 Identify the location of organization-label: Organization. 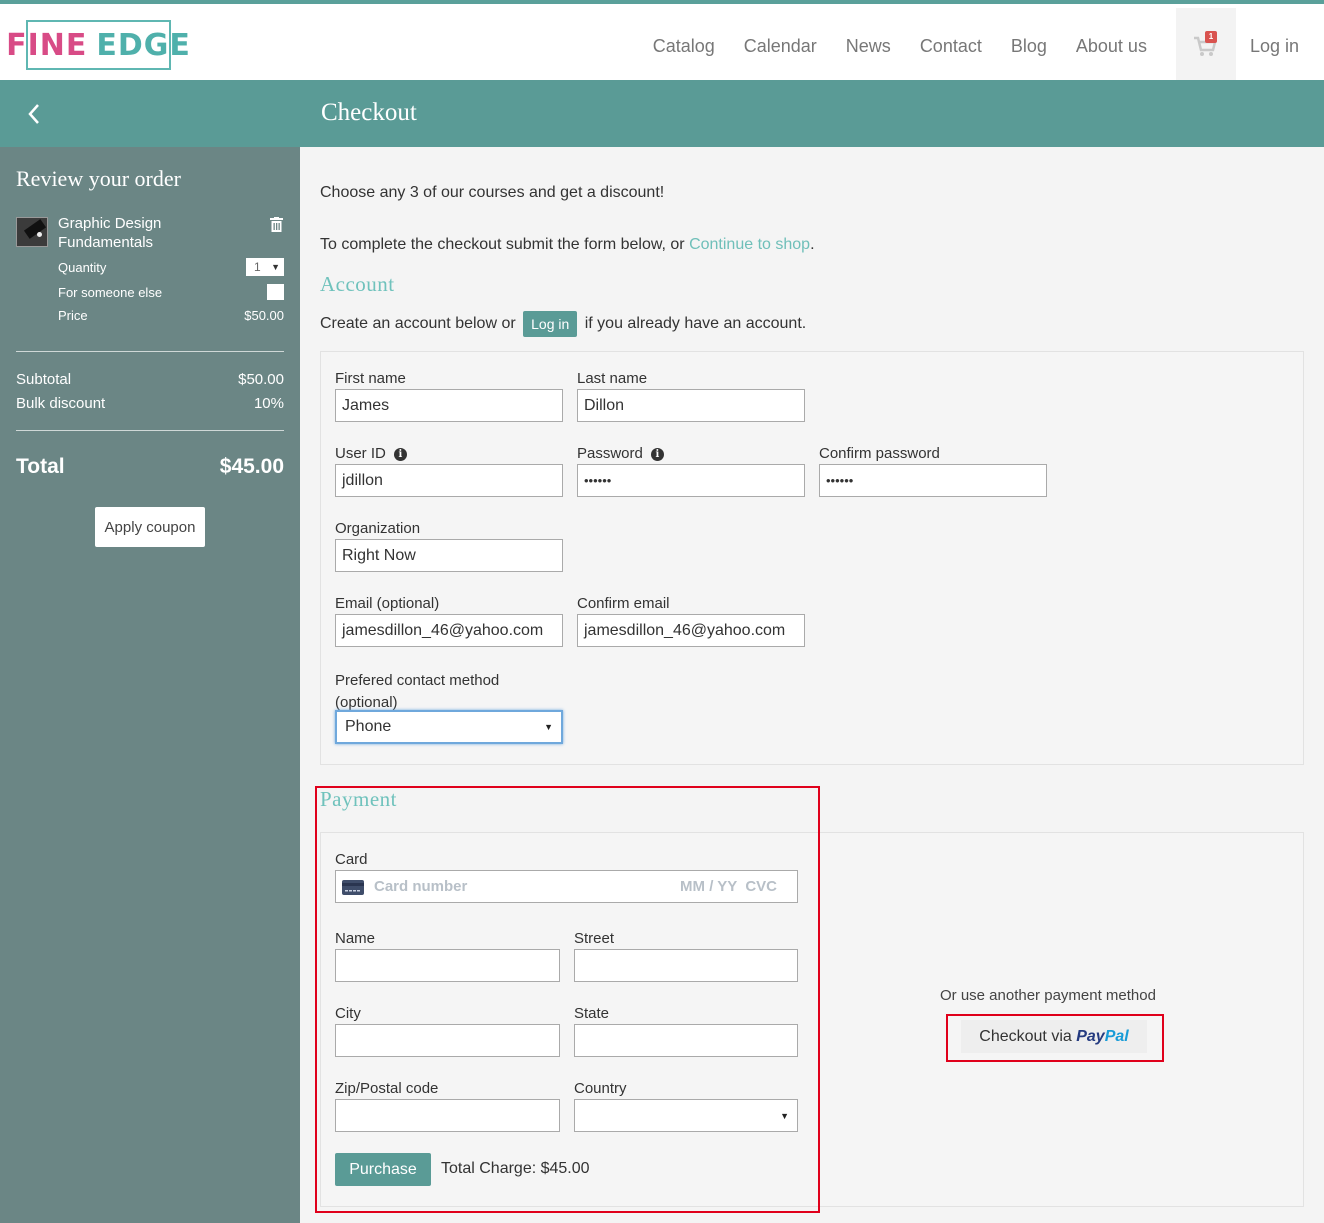
(378, 528).